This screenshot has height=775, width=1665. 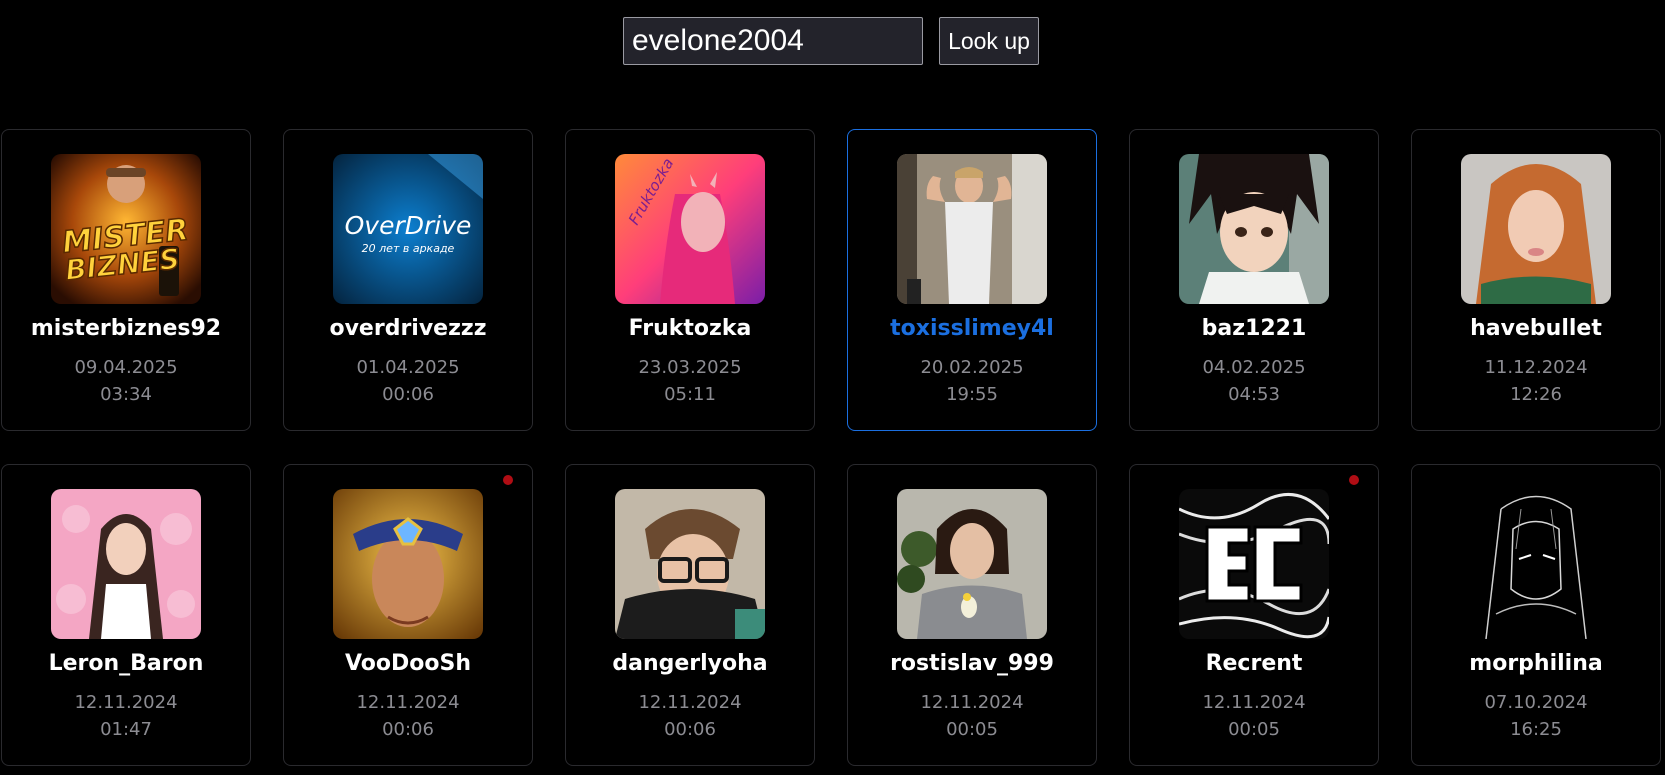 I want to click on avatar-fruktozka: Fruktozka, so click(x=690, y=229).